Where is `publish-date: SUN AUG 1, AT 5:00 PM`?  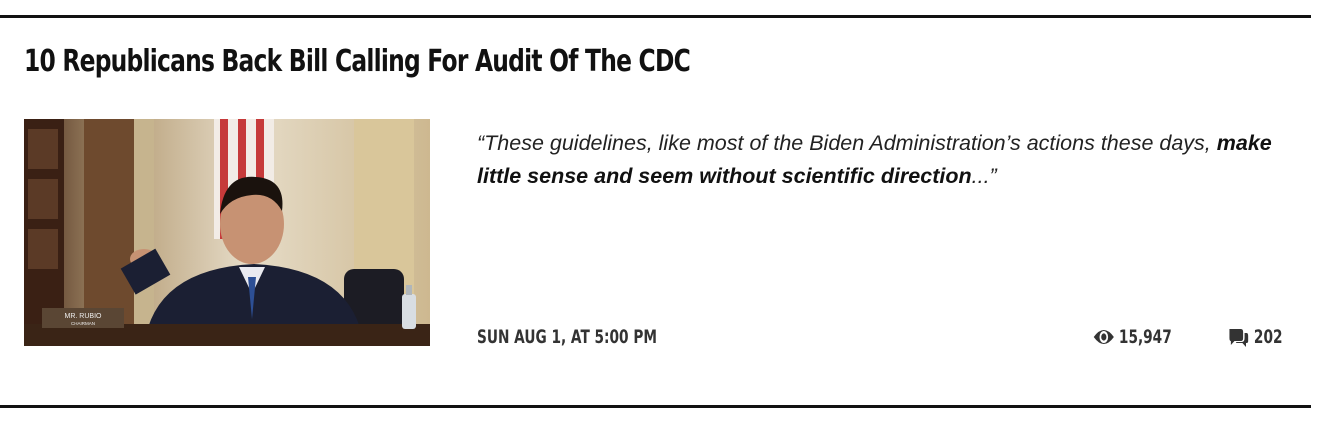
publish-date: SUN AUG 1, AT 5:00 PM is located at coordinates (567, 337).